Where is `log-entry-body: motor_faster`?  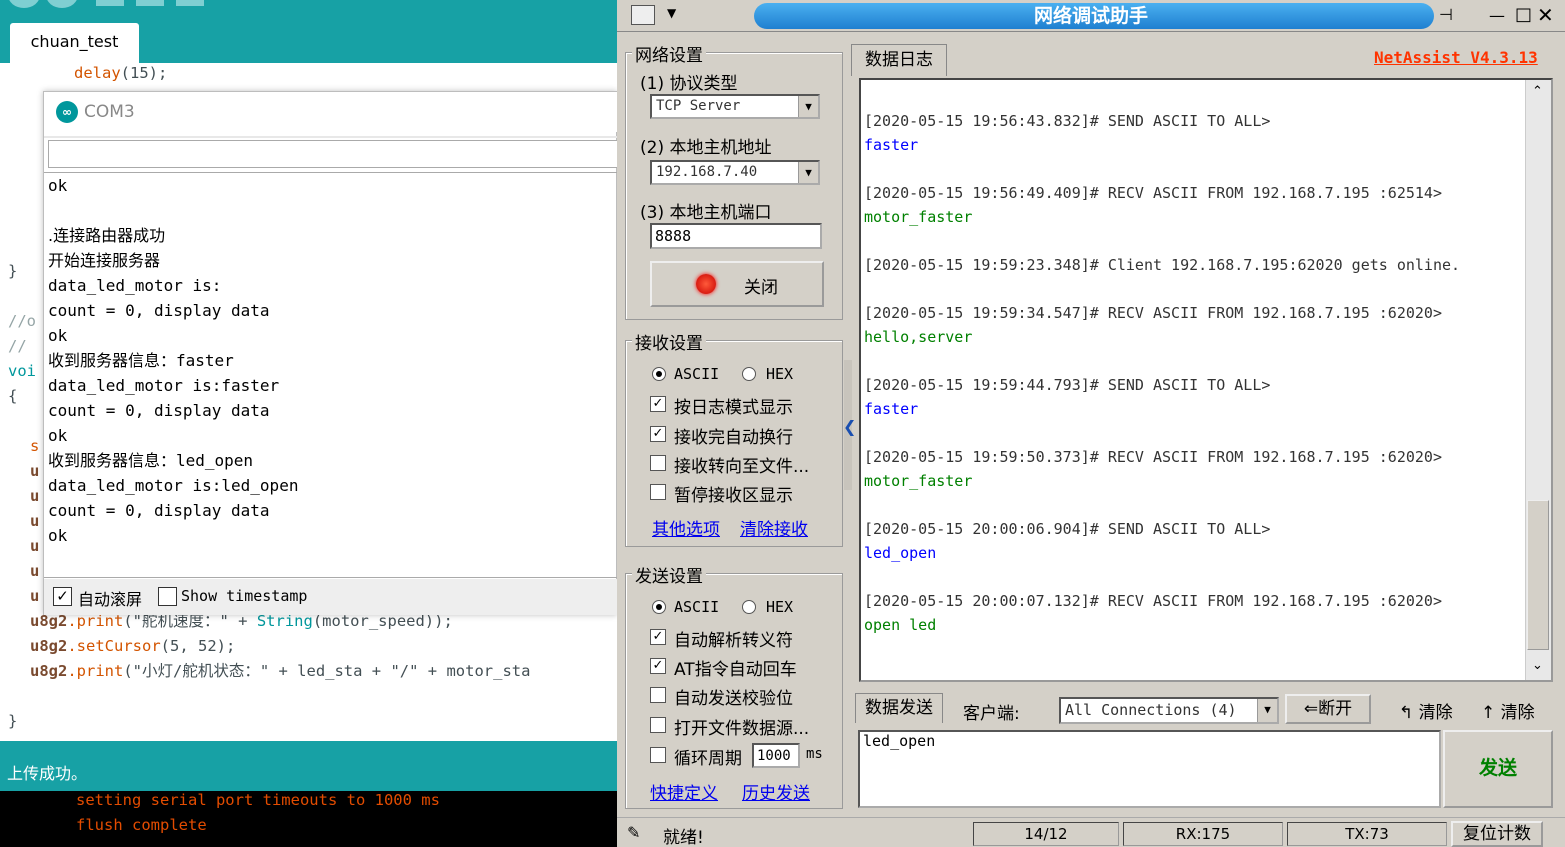 log-entry-body: motor_faster is located at coordinates (918, 217).